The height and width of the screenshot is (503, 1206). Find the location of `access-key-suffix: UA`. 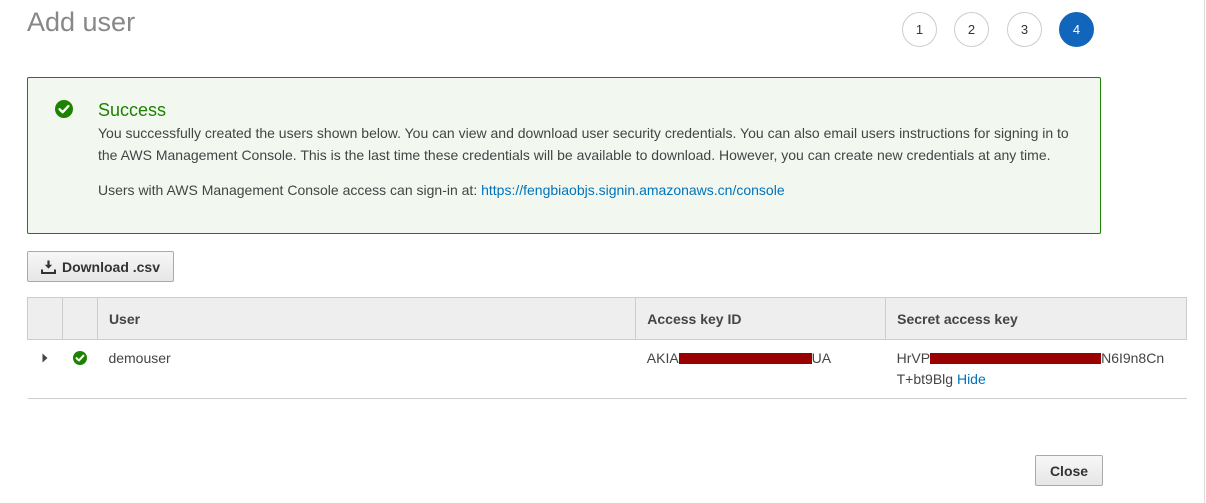

access-key-suffix: UA is located at coordinates (821, 358).